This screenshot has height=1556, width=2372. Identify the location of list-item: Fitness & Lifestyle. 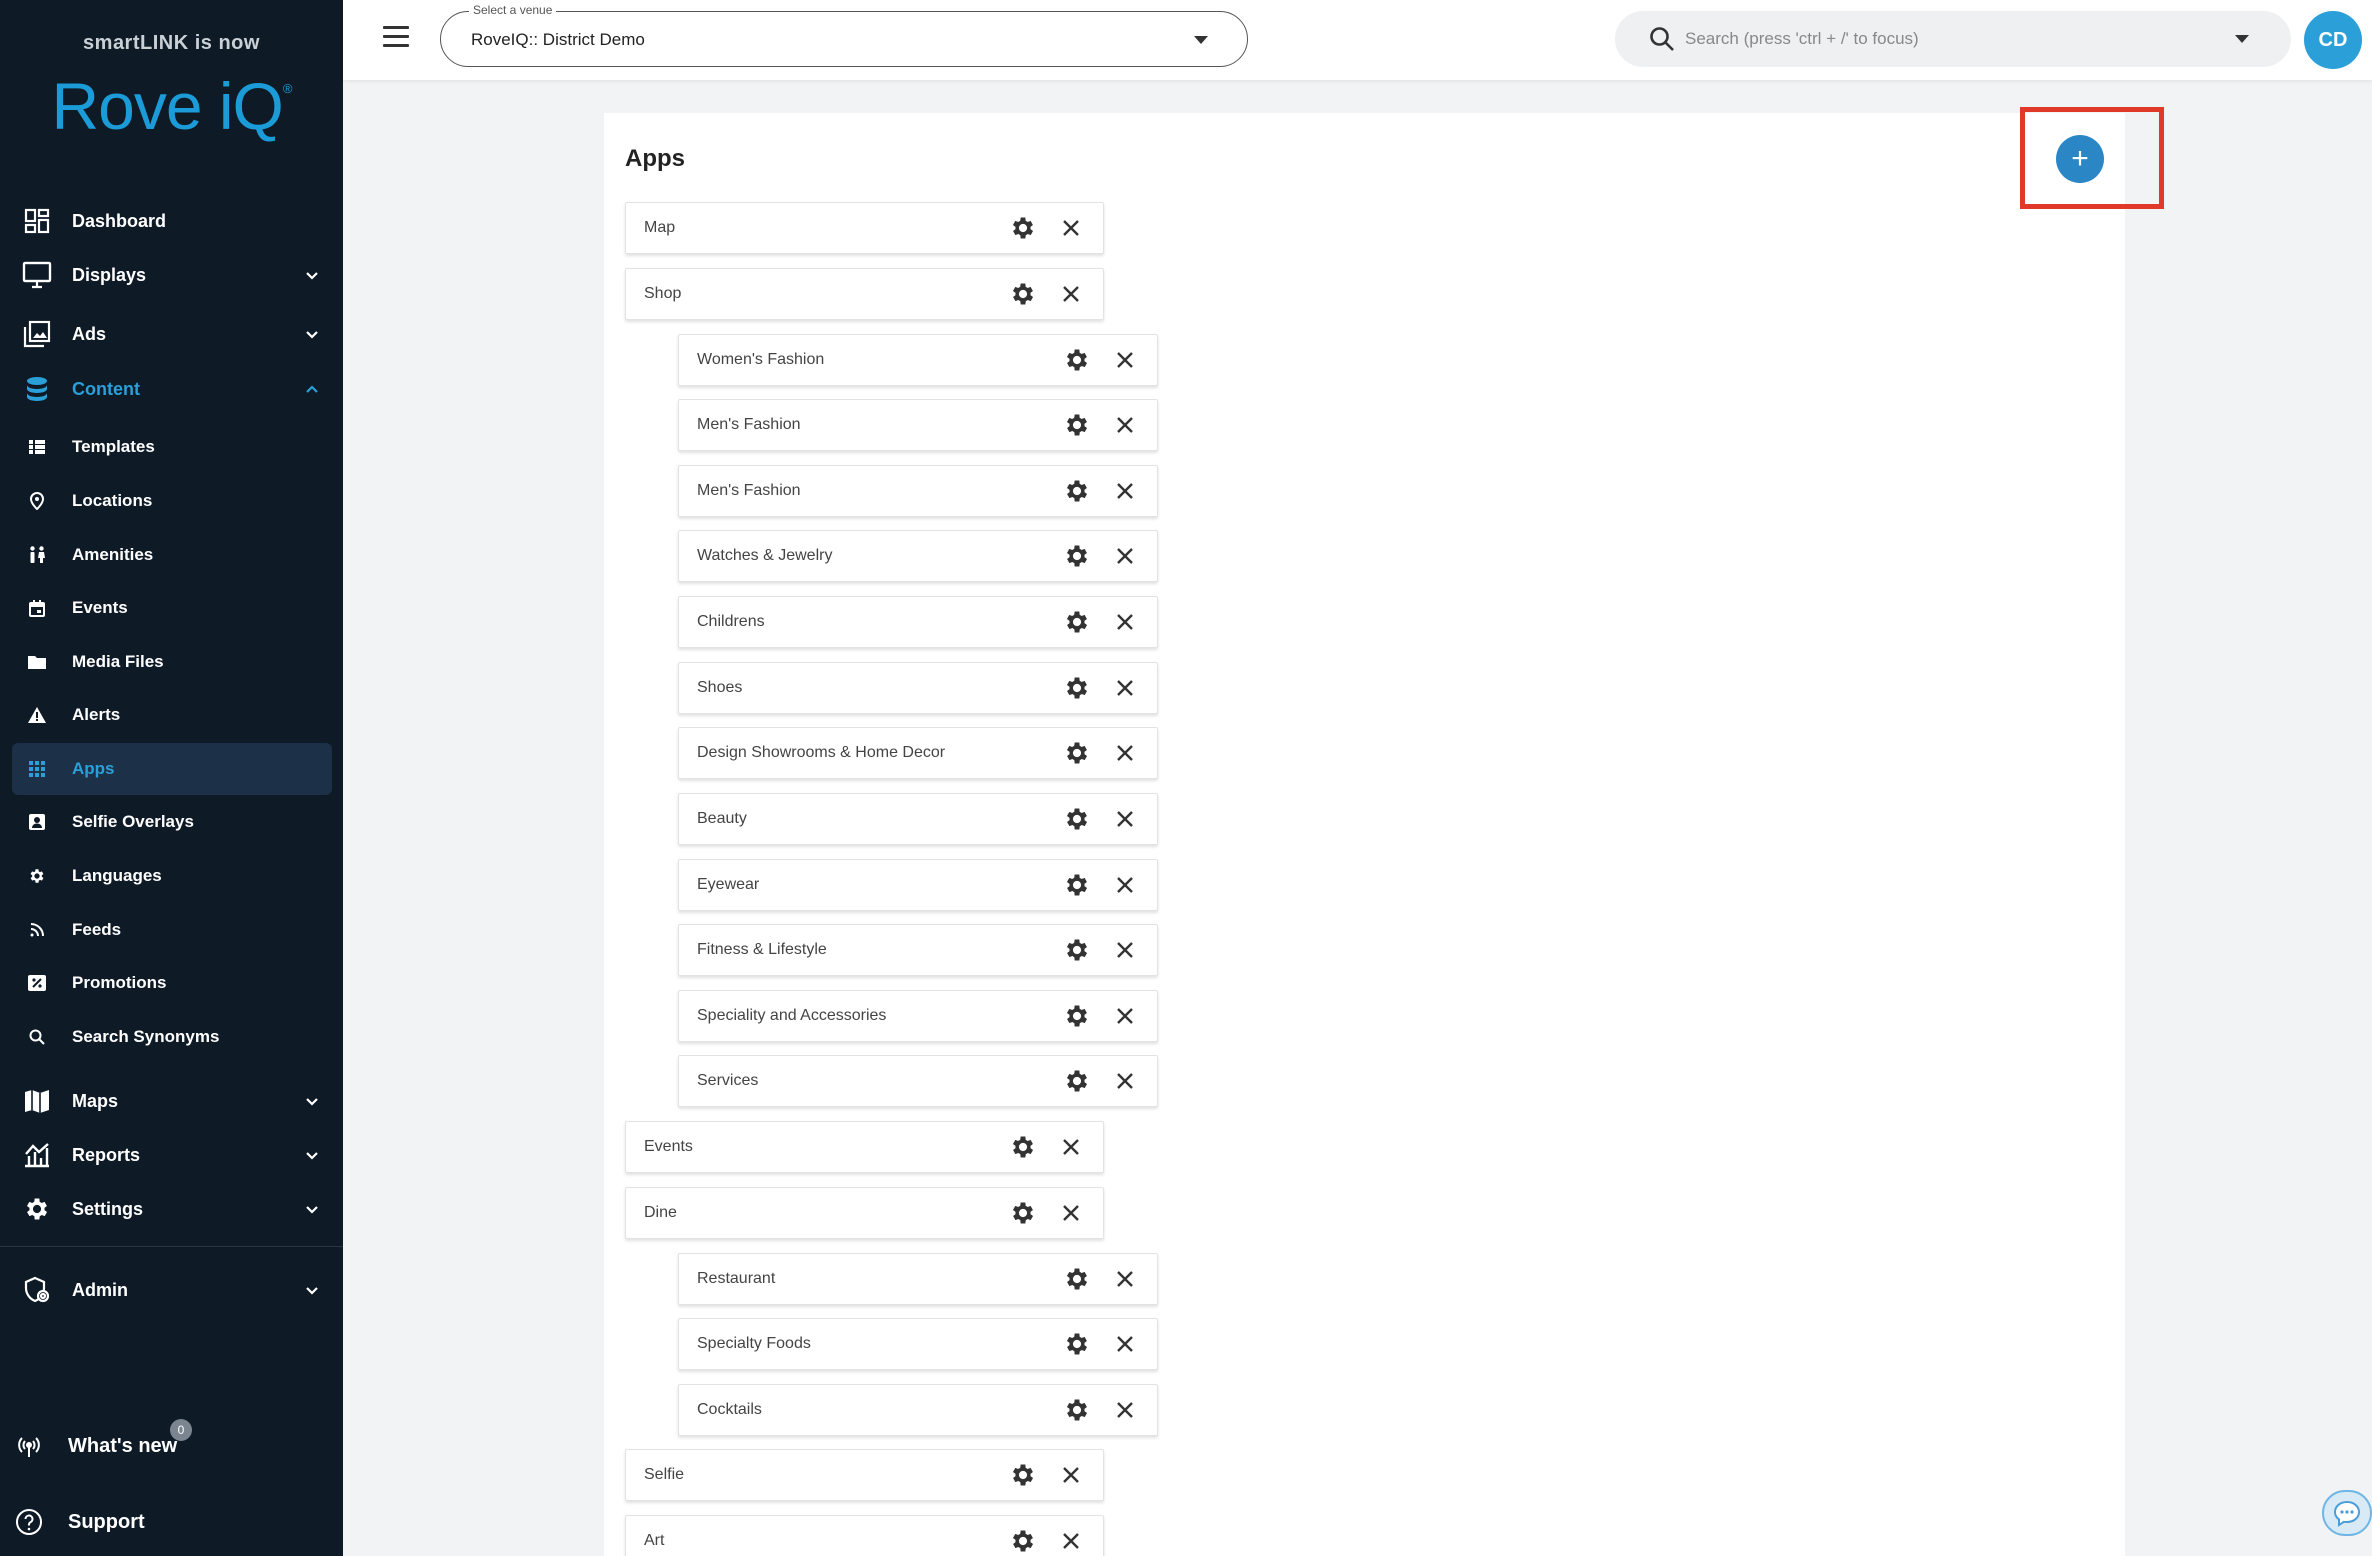
(918, 950).